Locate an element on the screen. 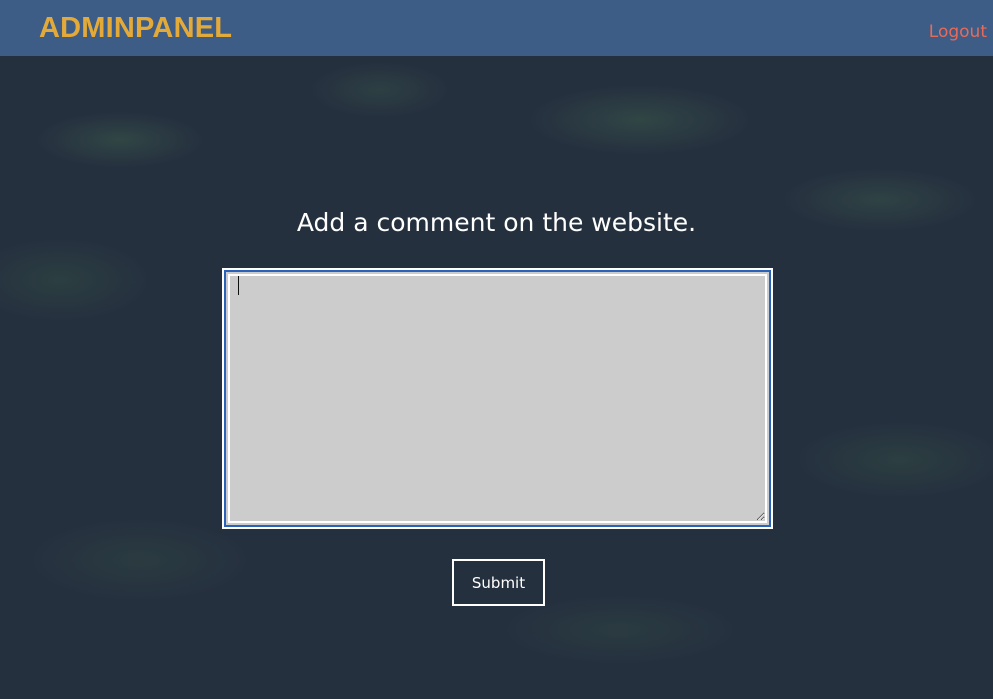  logout-link: Logout is located at coordinates (958, 32).